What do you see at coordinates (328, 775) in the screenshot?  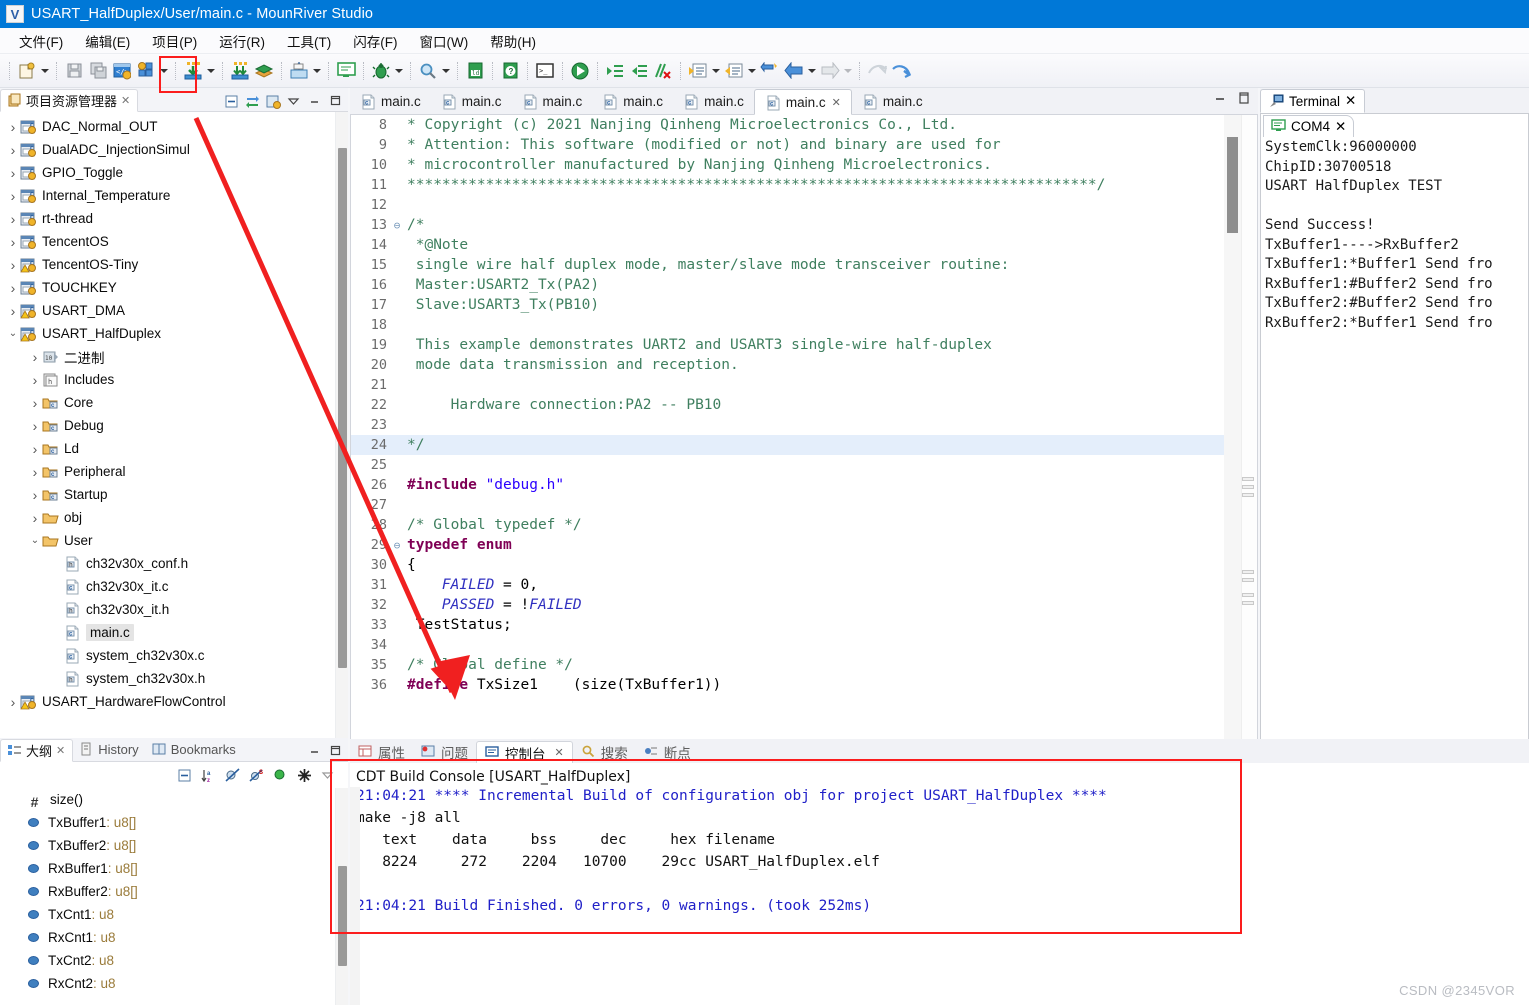 I see `view-menu-icon` at bounding box center [328, 775].